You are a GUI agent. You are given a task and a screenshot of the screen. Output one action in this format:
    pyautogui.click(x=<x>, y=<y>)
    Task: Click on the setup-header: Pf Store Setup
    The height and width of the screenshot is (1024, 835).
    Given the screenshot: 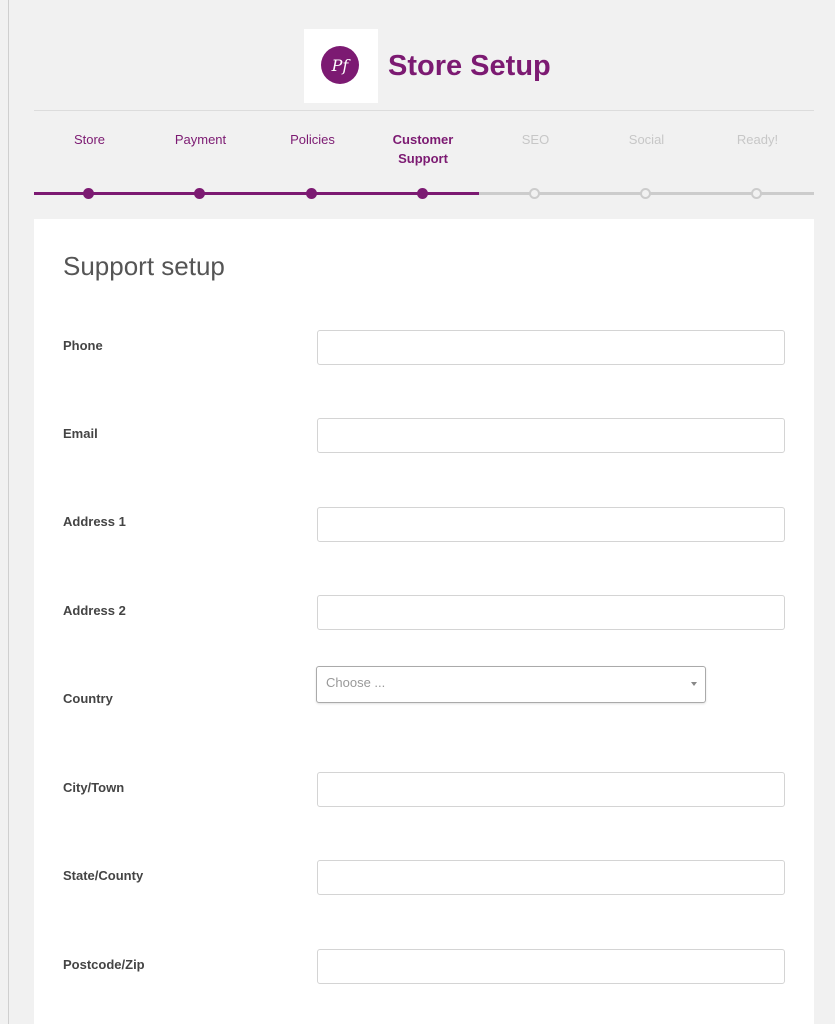 What is the action you would take?
    pyautogui.click(x=424, y=55)
    